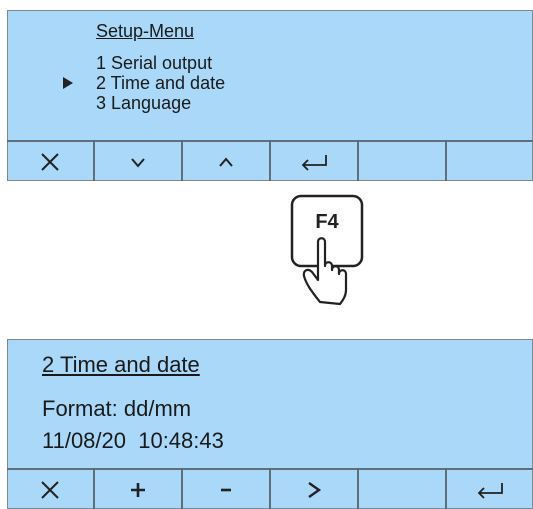 This screenshot has width=533, height=509. What do you see at coordinates (327, 222) in the screenshot?
I see `f4-key-label: F4` at bounding box center [327, 222].